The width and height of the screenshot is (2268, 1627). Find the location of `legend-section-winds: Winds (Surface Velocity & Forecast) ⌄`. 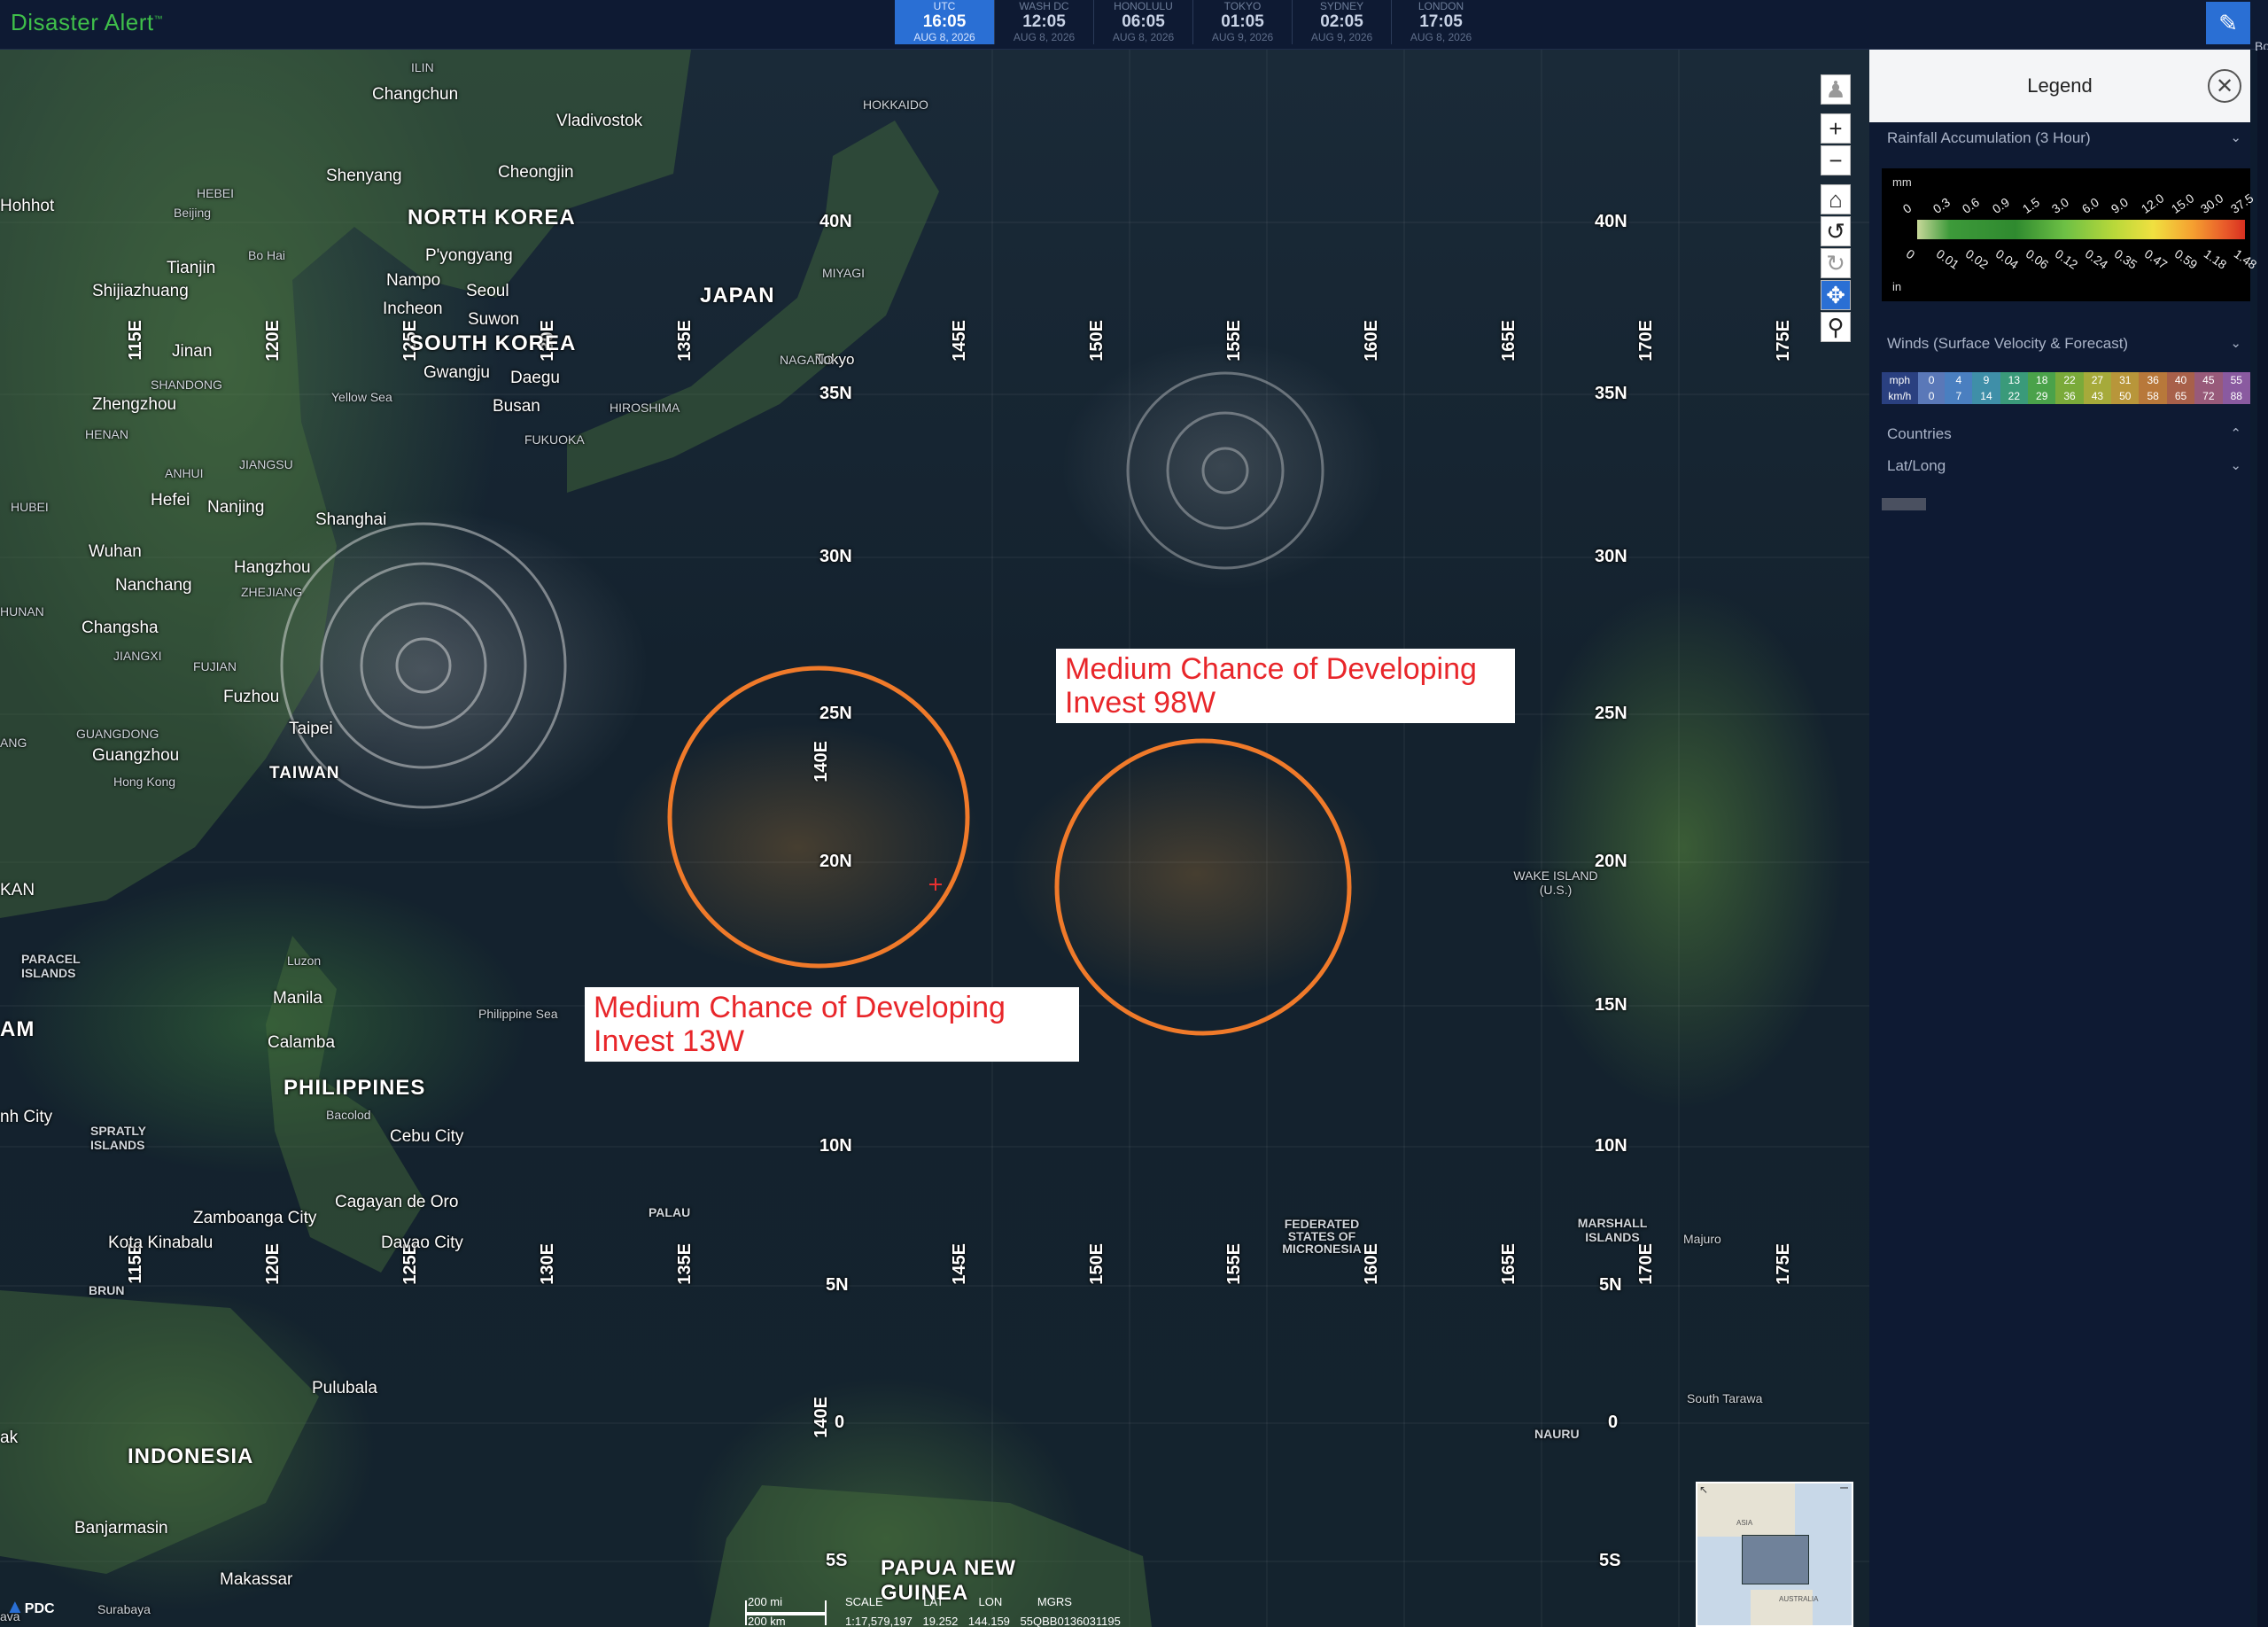

legend-section-winds: Winds (Surface Velocity & Forecast) ⌄ is located at coordinates (2064, 344).